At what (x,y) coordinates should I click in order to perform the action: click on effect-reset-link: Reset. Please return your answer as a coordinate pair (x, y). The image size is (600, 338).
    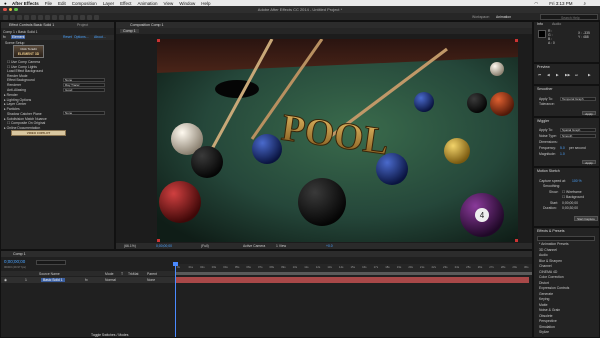
    Looking at the image, I should click on (67, 37).